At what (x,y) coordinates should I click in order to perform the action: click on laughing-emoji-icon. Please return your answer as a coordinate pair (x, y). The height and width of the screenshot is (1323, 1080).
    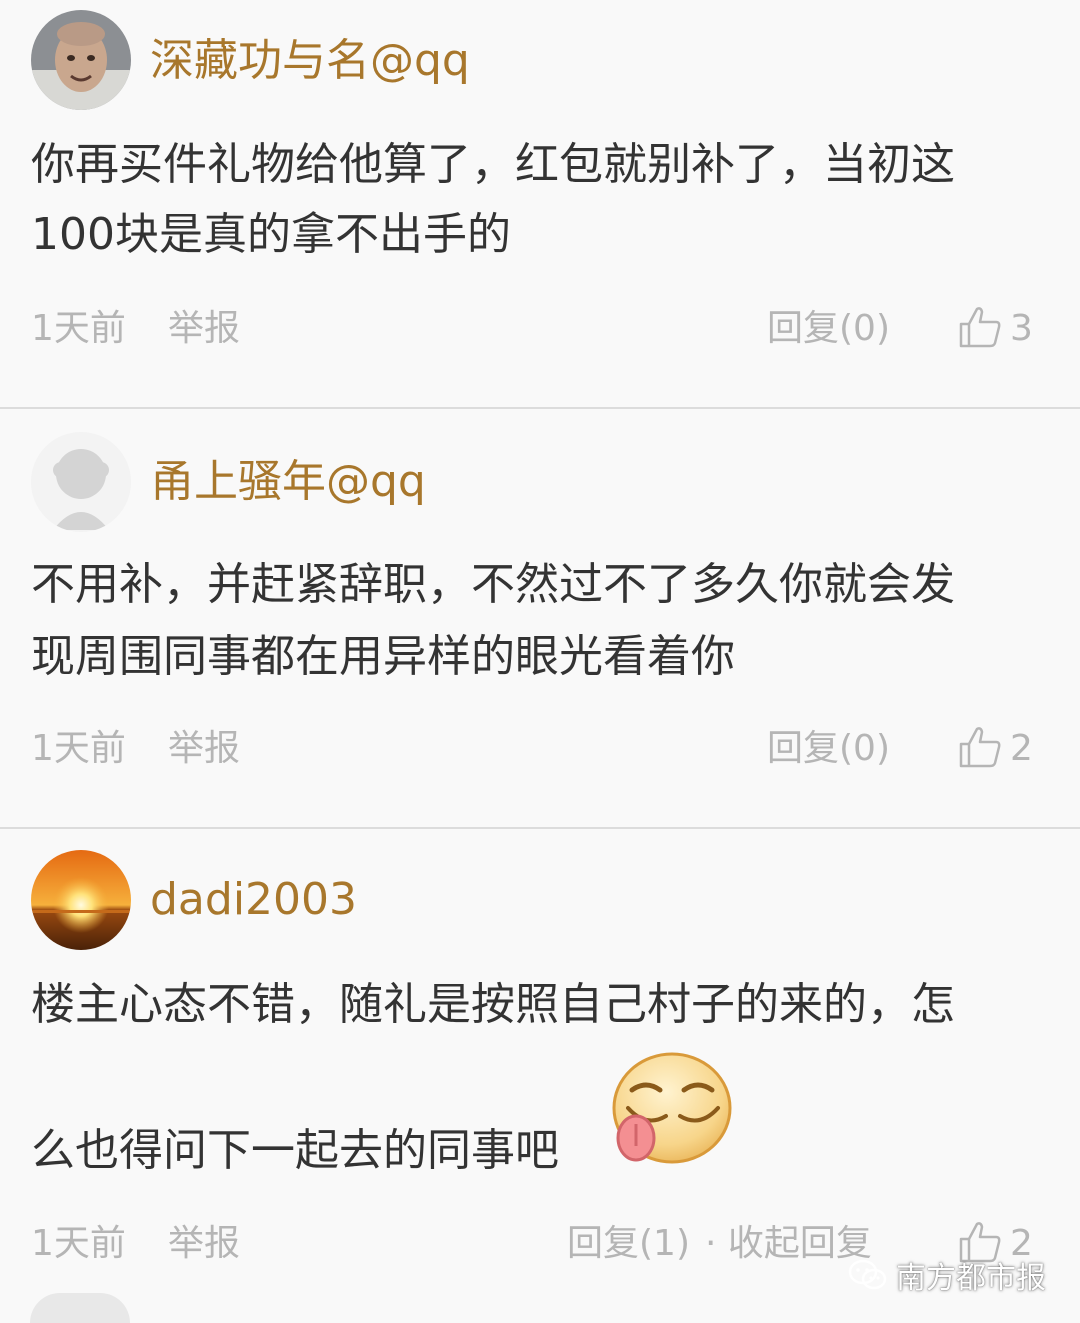
    Looking at the image, I should click on (672, 1108).